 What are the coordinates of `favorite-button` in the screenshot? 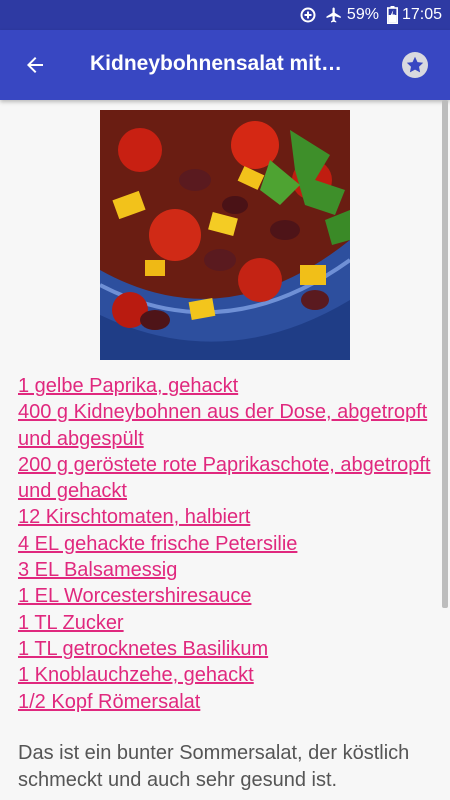 It's located at (415, 65).